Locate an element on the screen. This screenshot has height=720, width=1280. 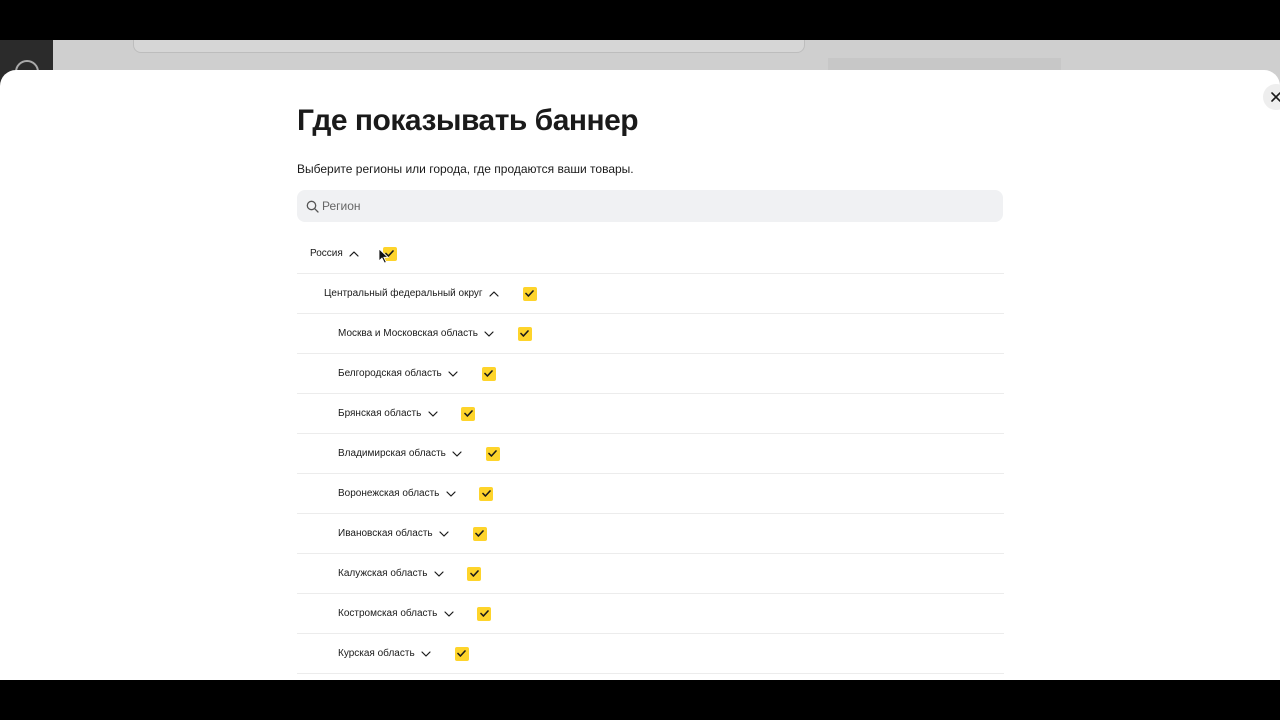
region-row: Костромская область is located at coordinates (650, 614).